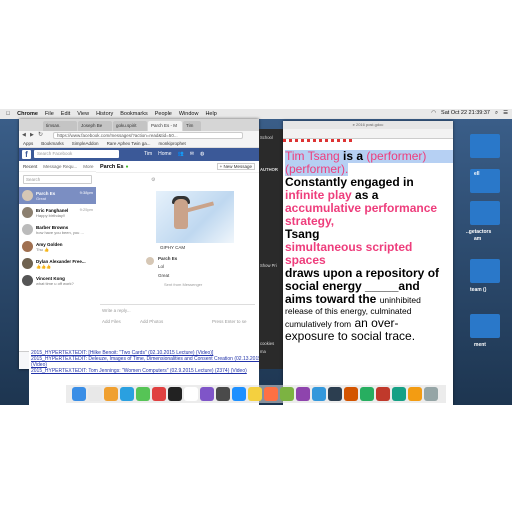  What do you see at coordinates (27, 280) in the screenshot?
I see `avatar` at bounding box center [27, 280].